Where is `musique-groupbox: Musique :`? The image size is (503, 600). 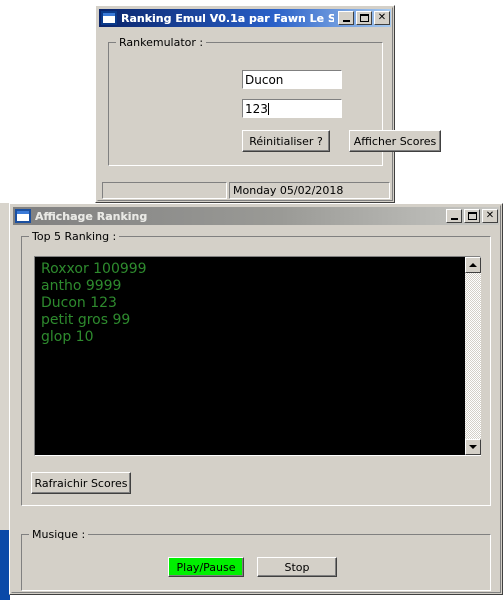 musique-groupbox: Musique : is located at coordinates (256, 559).